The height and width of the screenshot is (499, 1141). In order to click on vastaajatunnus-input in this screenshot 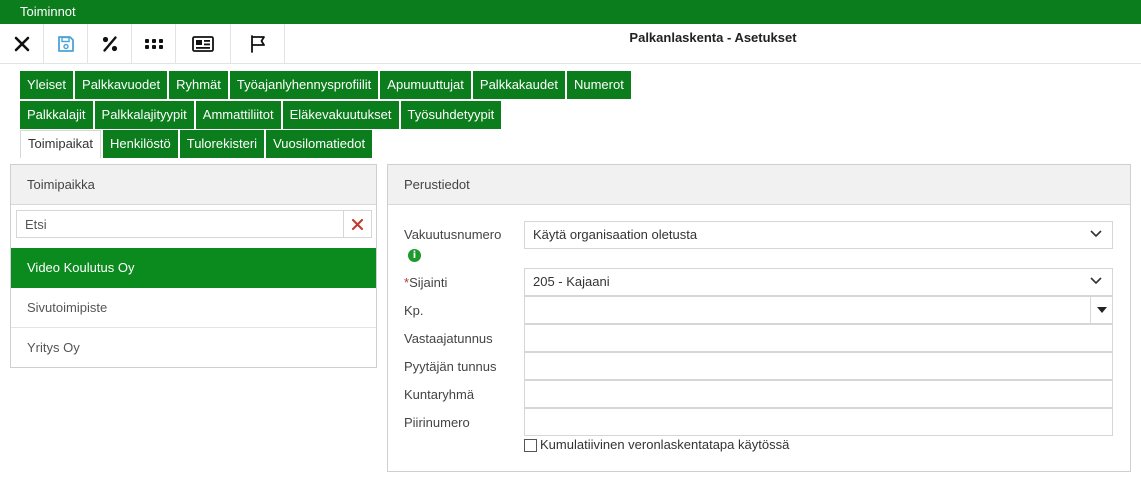, I will do `click(818, 338)`.